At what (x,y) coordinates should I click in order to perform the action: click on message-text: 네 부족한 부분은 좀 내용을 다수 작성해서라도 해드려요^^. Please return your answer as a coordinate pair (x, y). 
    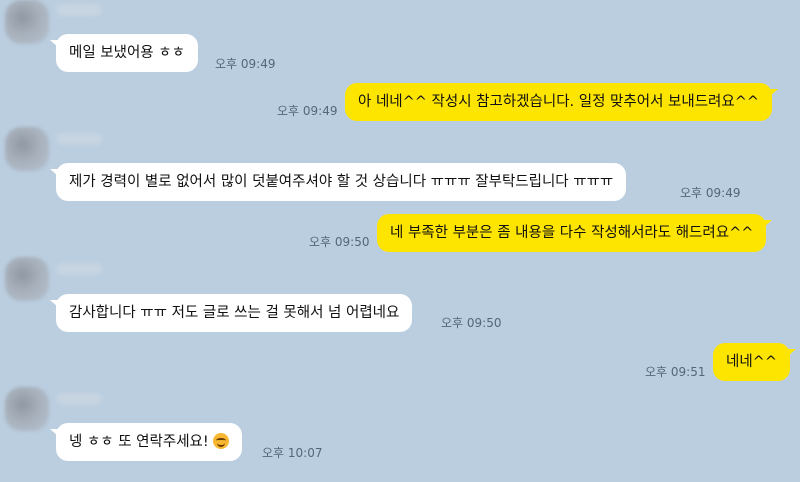
    Looking at the image, I should click on (572, 233).